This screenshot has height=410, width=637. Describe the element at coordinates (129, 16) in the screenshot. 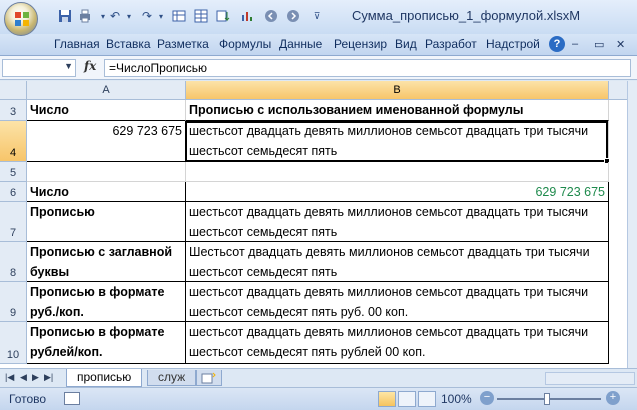

I see `undo-dropdown-icon: ▾` at that location.